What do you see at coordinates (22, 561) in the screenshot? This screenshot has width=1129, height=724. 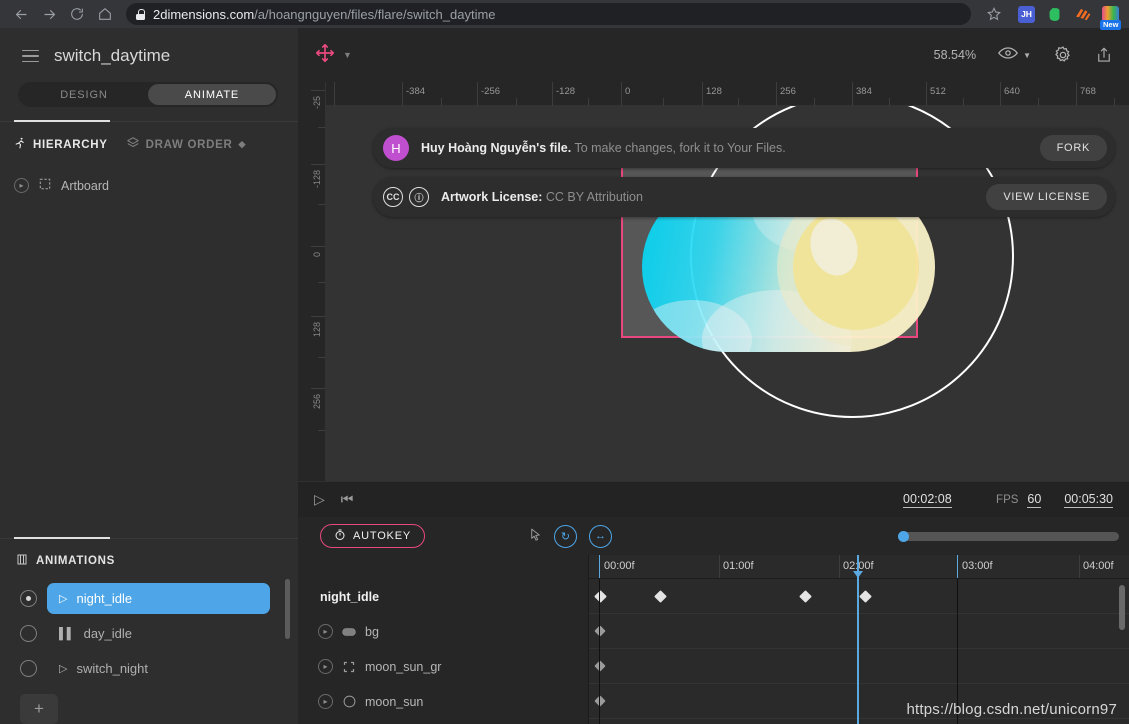 I see `film-icon` at bounding box center [22, 561].